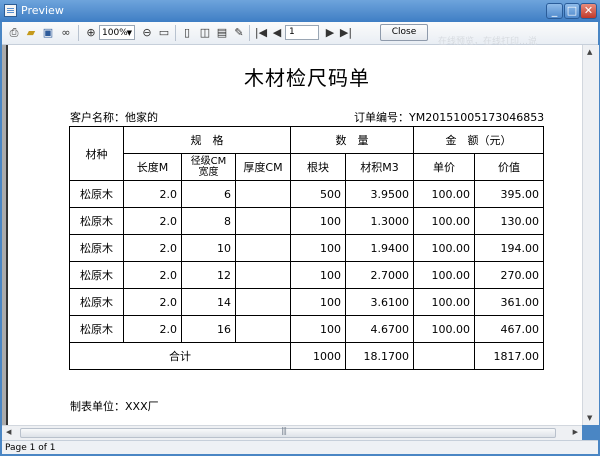 This screenshot has width=600, height=456. What do you see at coordinates (588, 11) in the screenshot?
I see `close-window-button: ✕` at bounding box center [588, 11].